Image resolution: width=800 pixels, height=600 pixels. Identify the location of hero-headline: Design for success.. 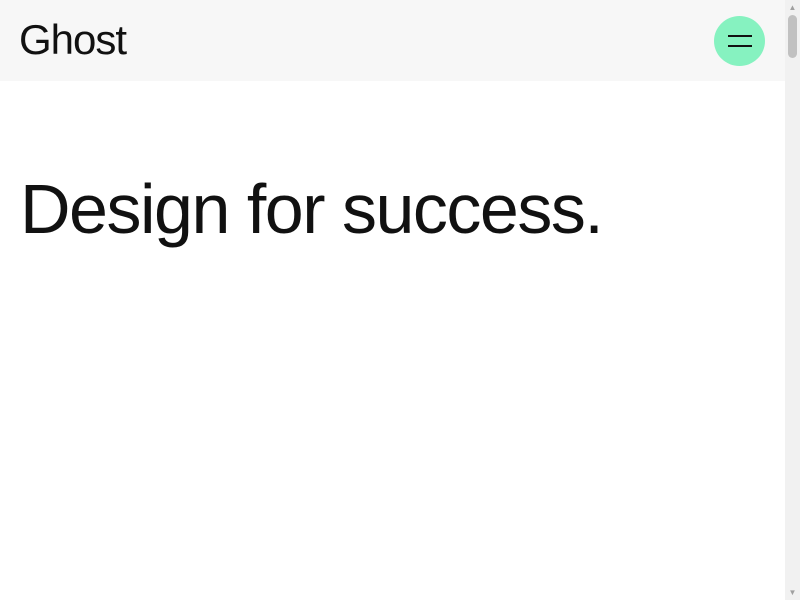
(312, 208).